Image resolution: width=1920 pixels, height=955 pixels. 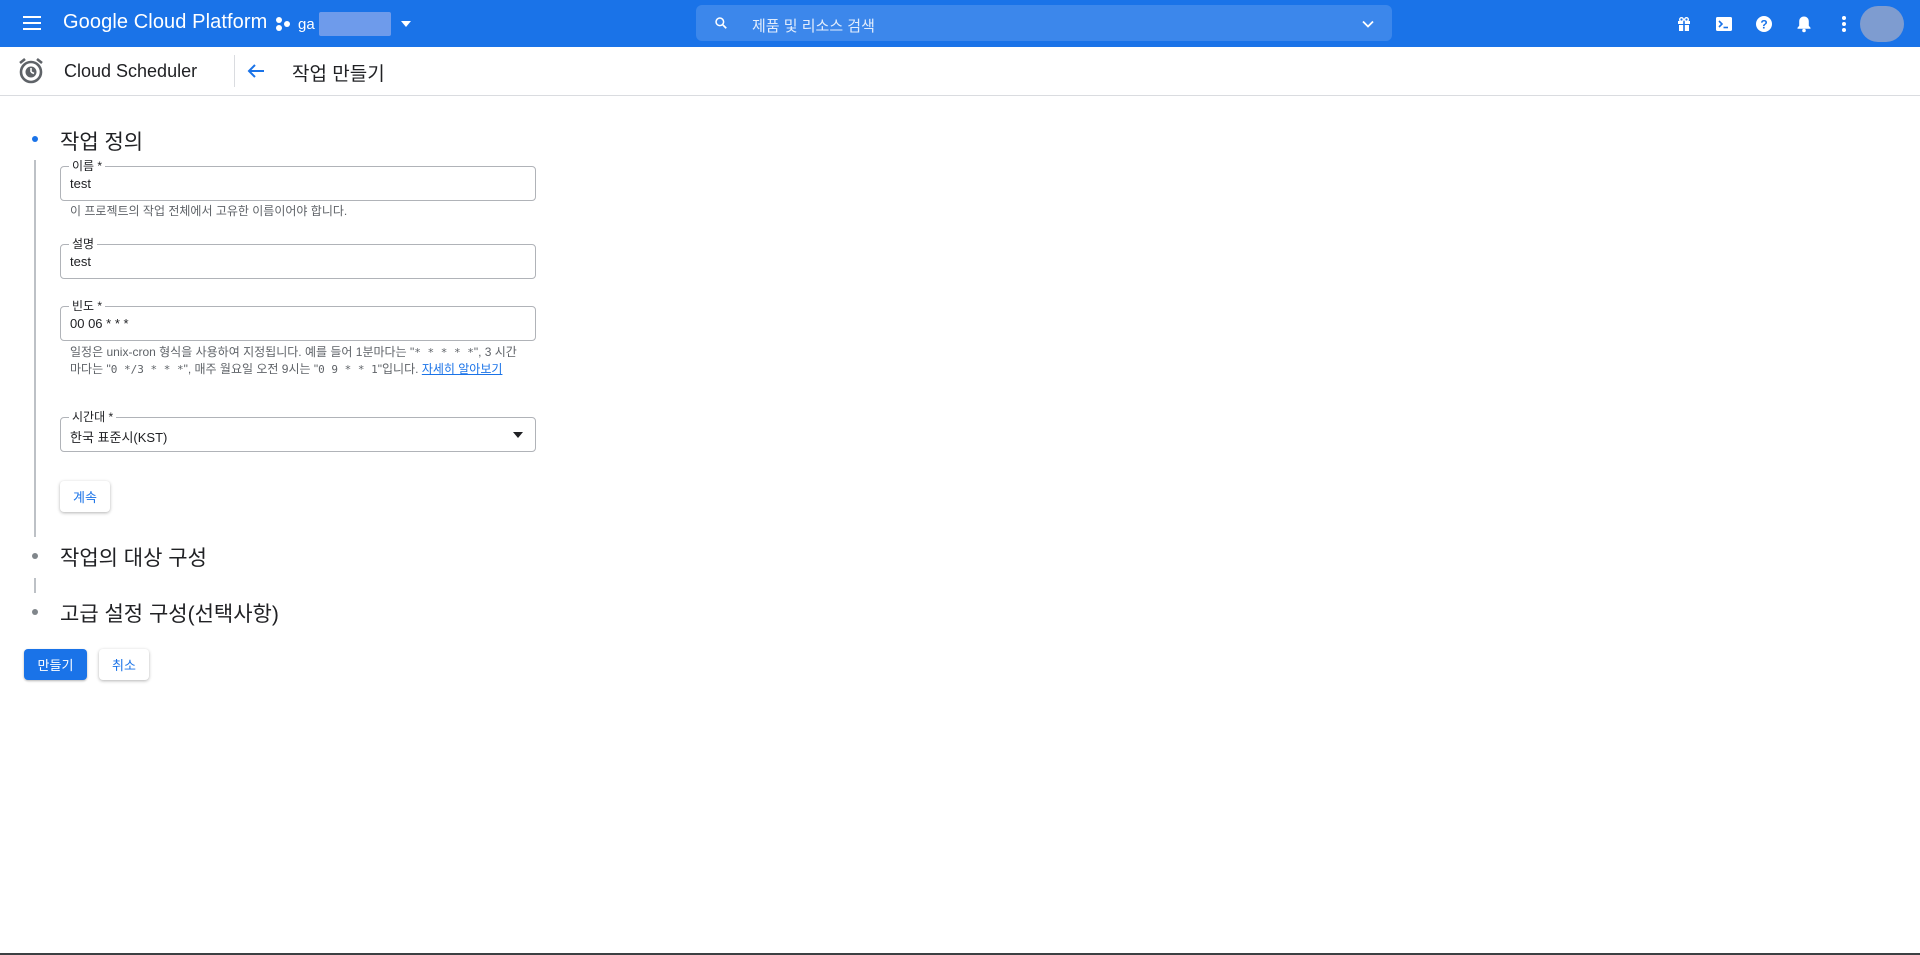 I want to click on timezone-label: 시간대 *, so click(x=93, y=416).